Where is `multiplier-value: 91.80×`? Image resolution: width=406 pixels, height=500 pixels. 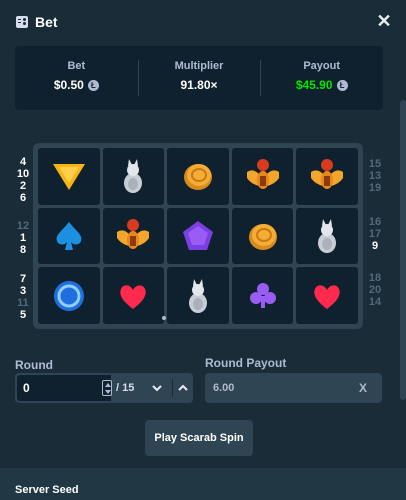
multiplier-value: 91.80× is located at coordinates (198, 85).